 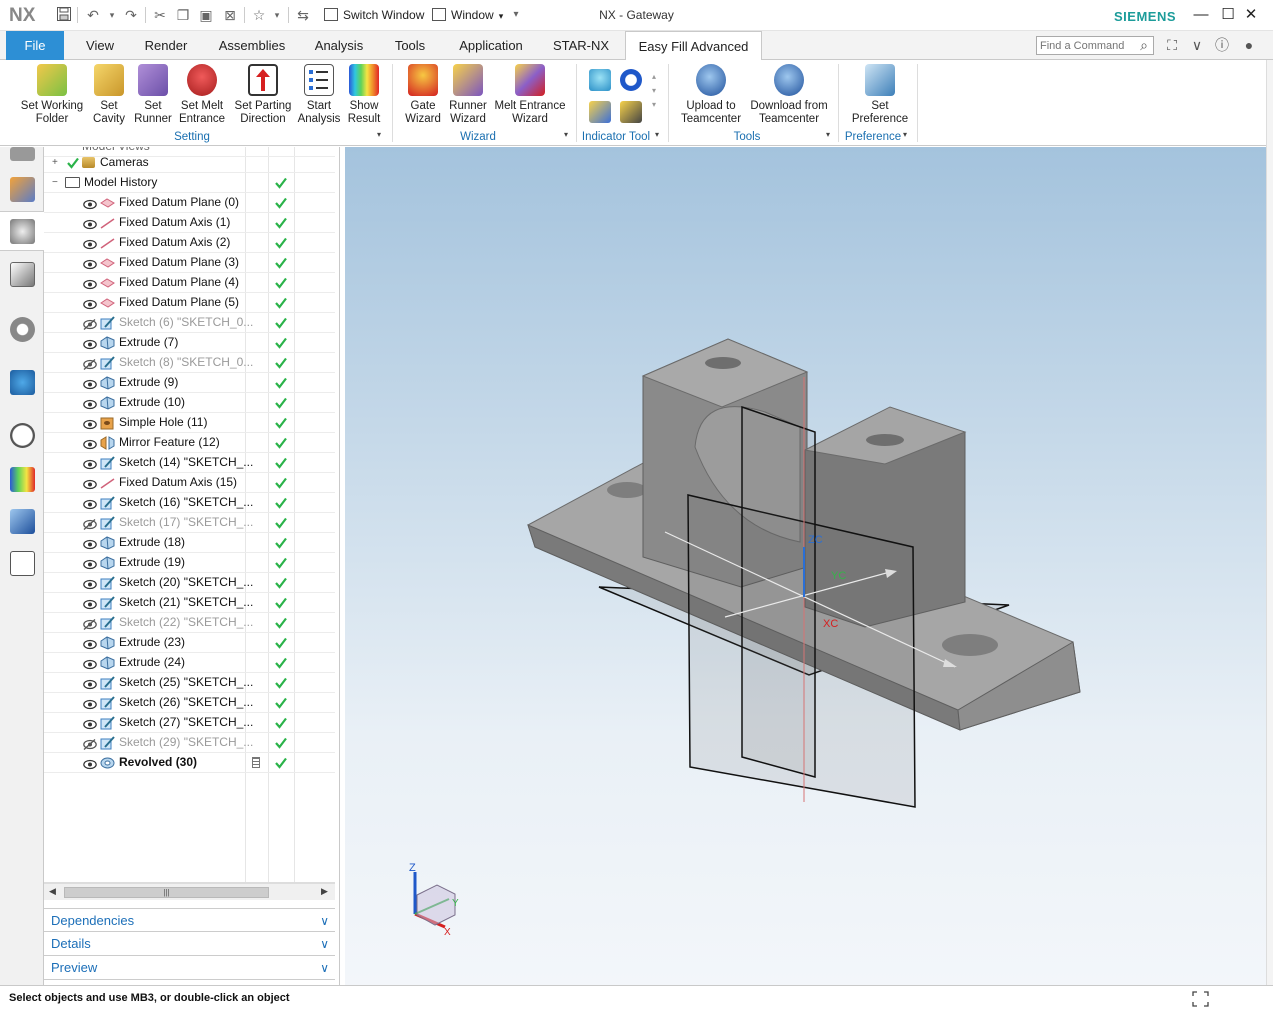 I want to click on tree-node-feature: Extrude (7), so click(x=189, y=343).